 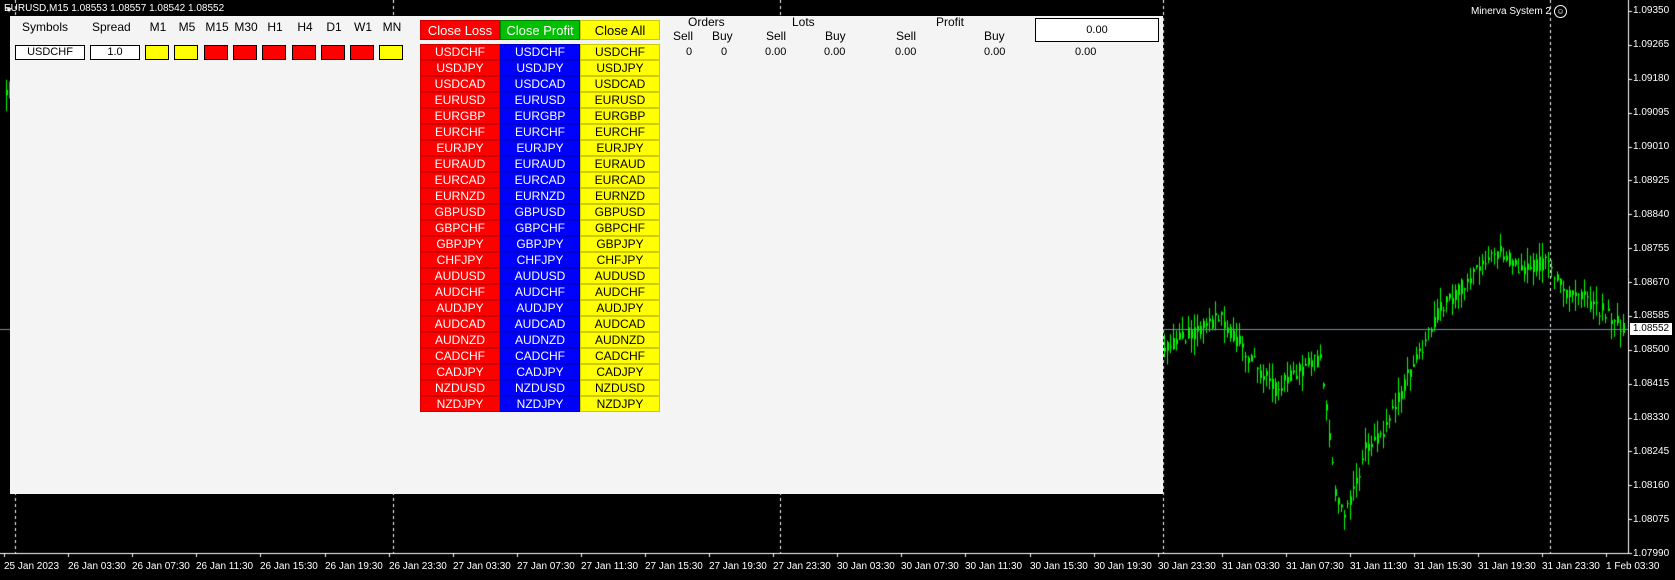 What do you see at coordinates (460, 148) in the screenshot?
I see `close-loss-pair-button: EURJPY` at bounding box center [460, 148].